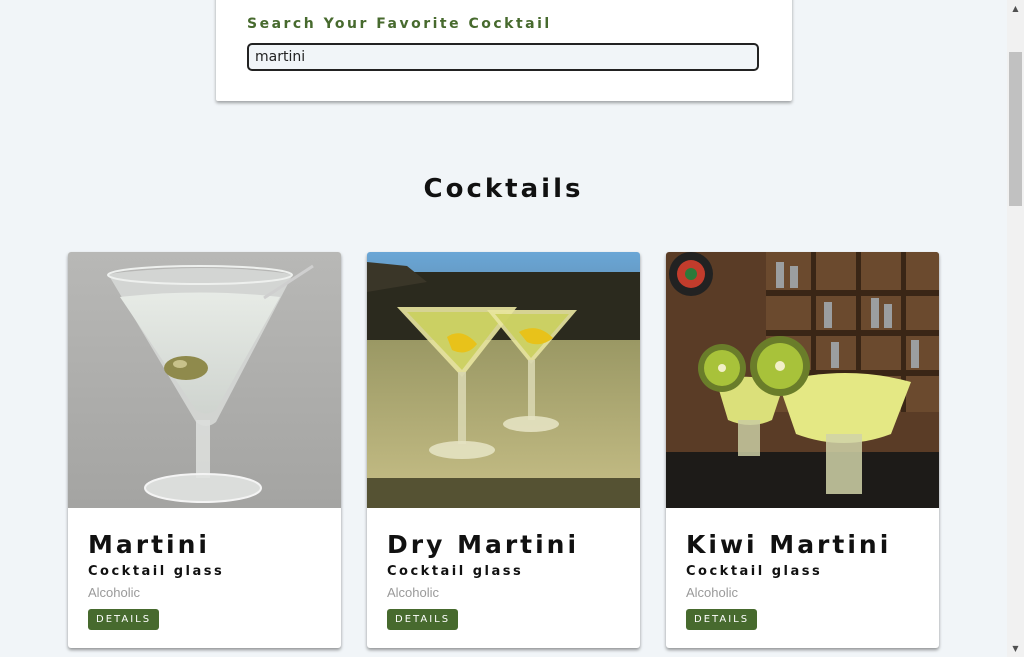 The width and height of the screenshot is (1024, 657). Describe the element at coordinates (503, 57) in the screenshot. I see `search-input` at that location.